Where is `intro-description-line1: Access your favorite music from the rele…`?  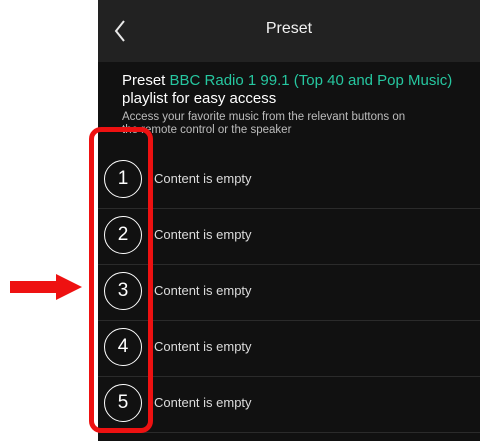 intro-description-line1: Access your favorite music from the rele… is located at coordinates (264, 117).